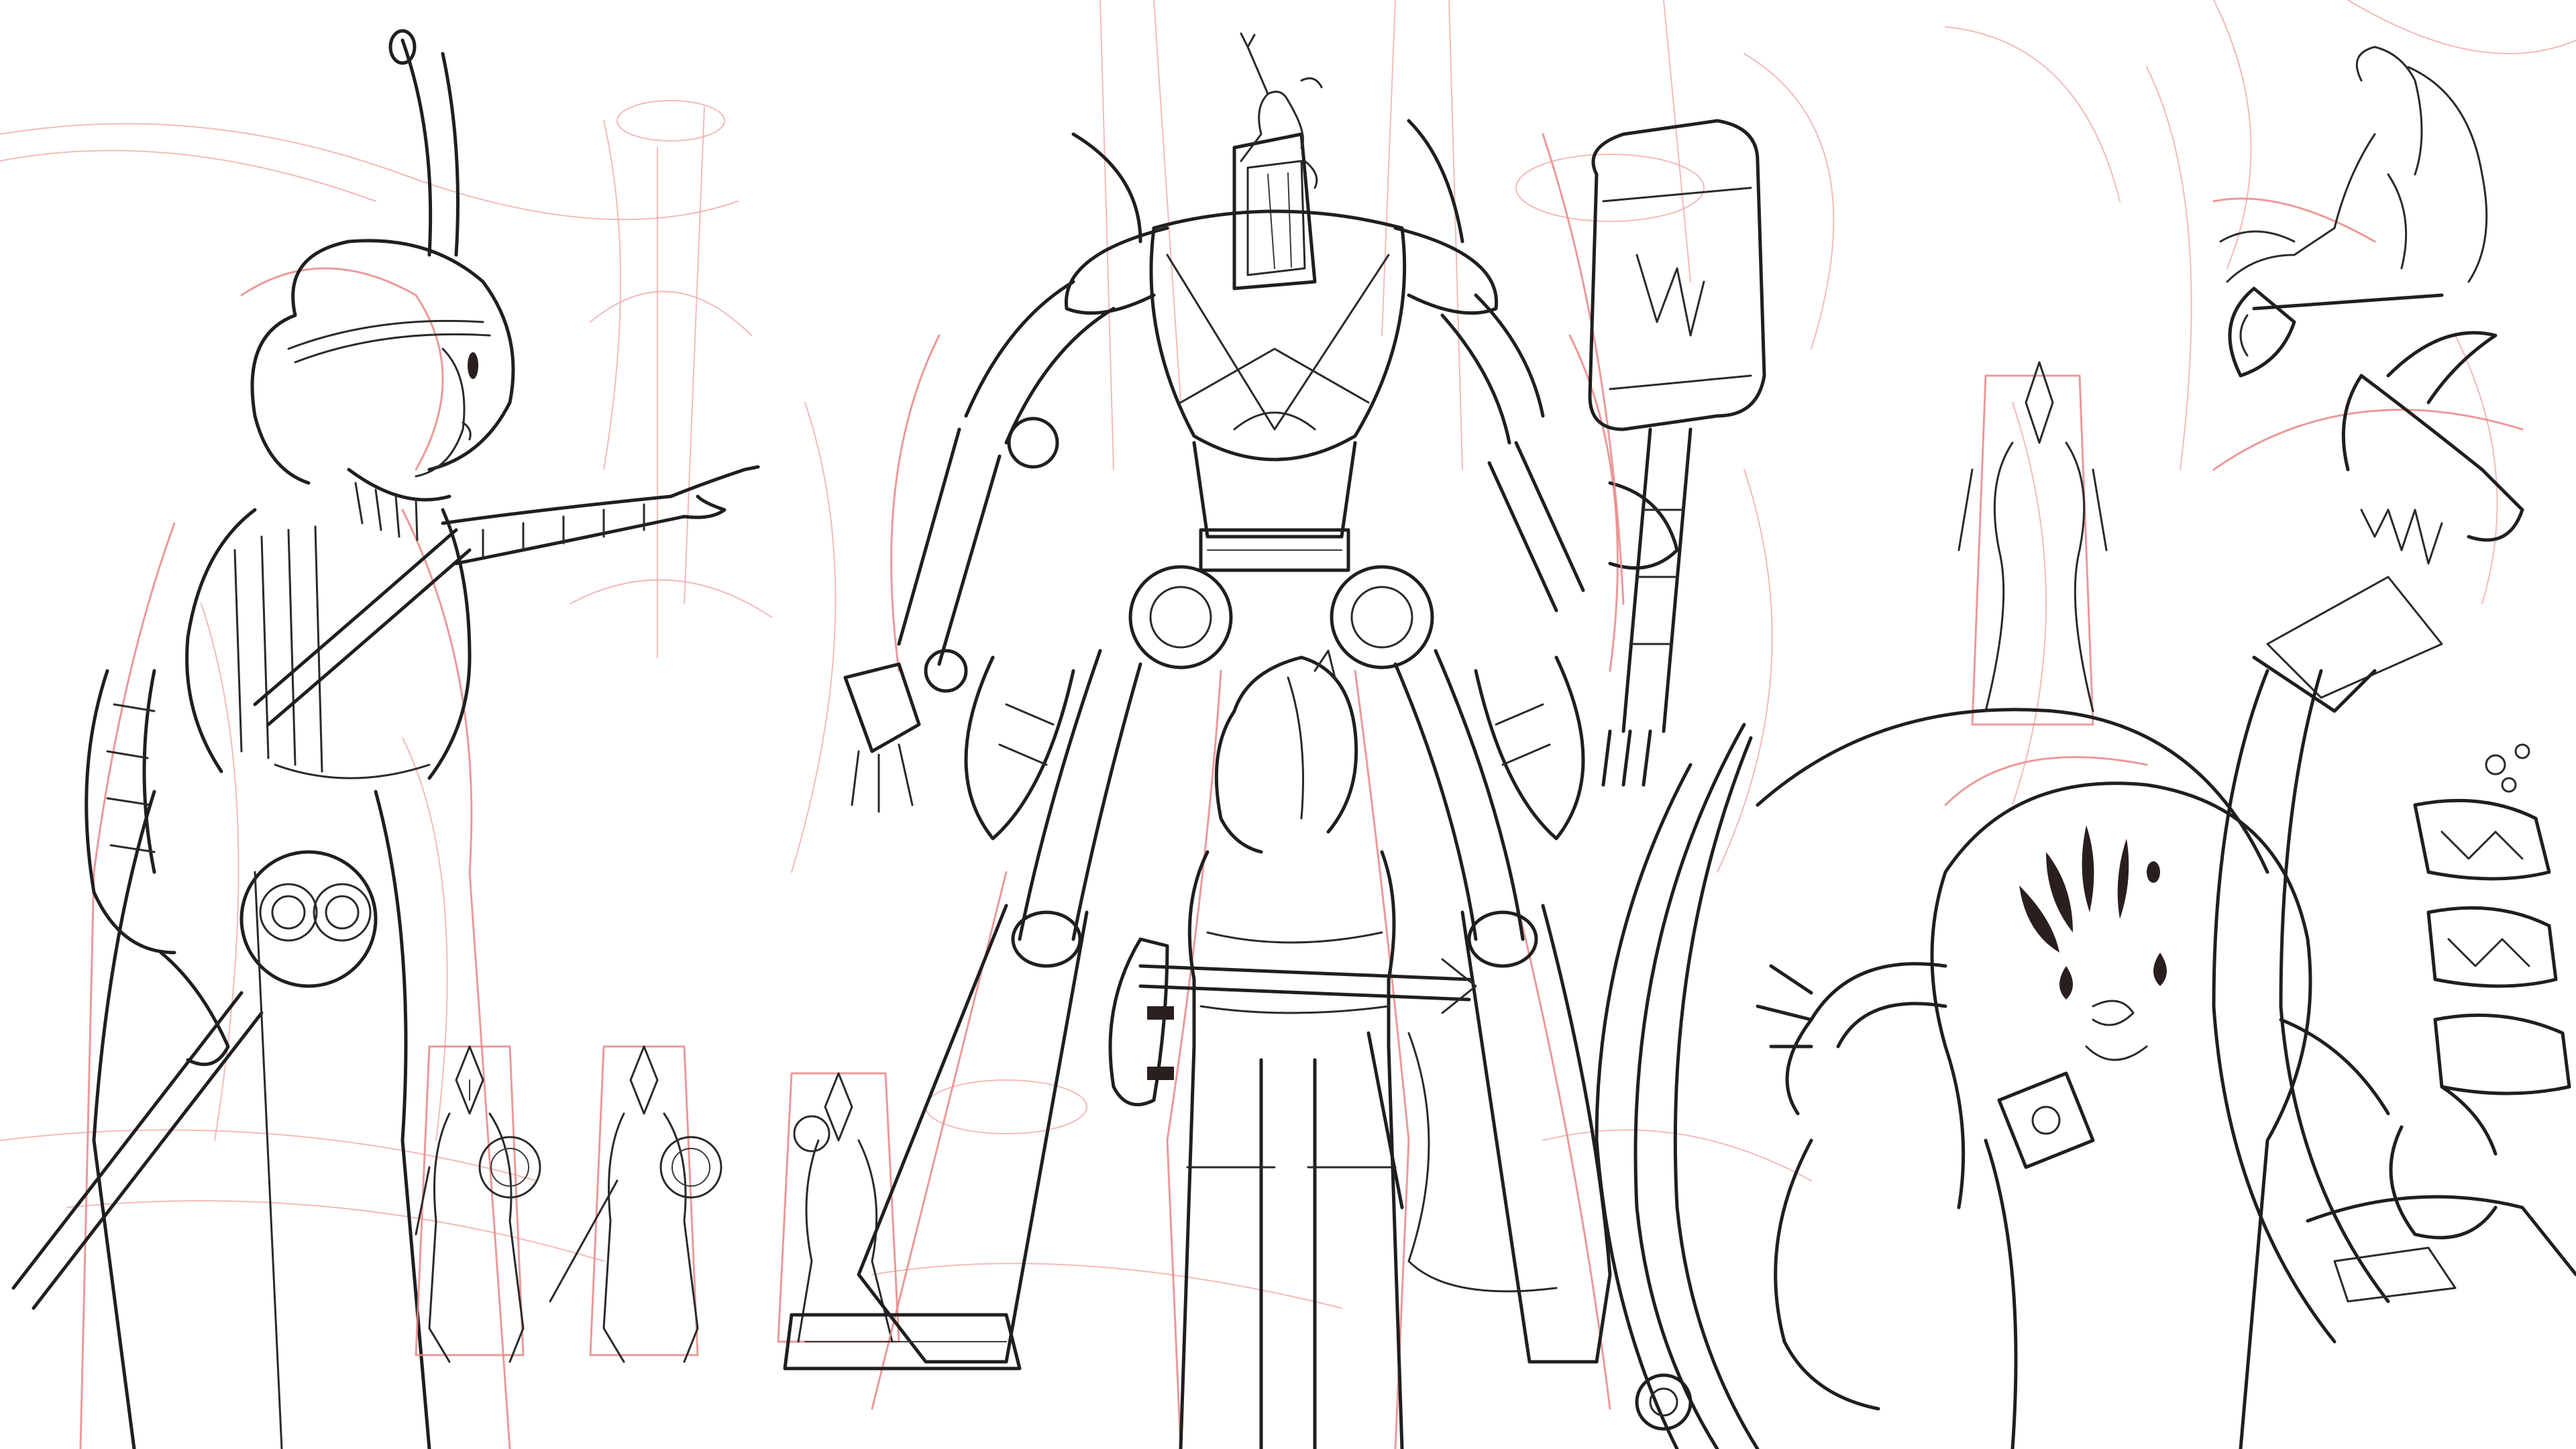  I want to click on armored-creature, so click(2394, 837).